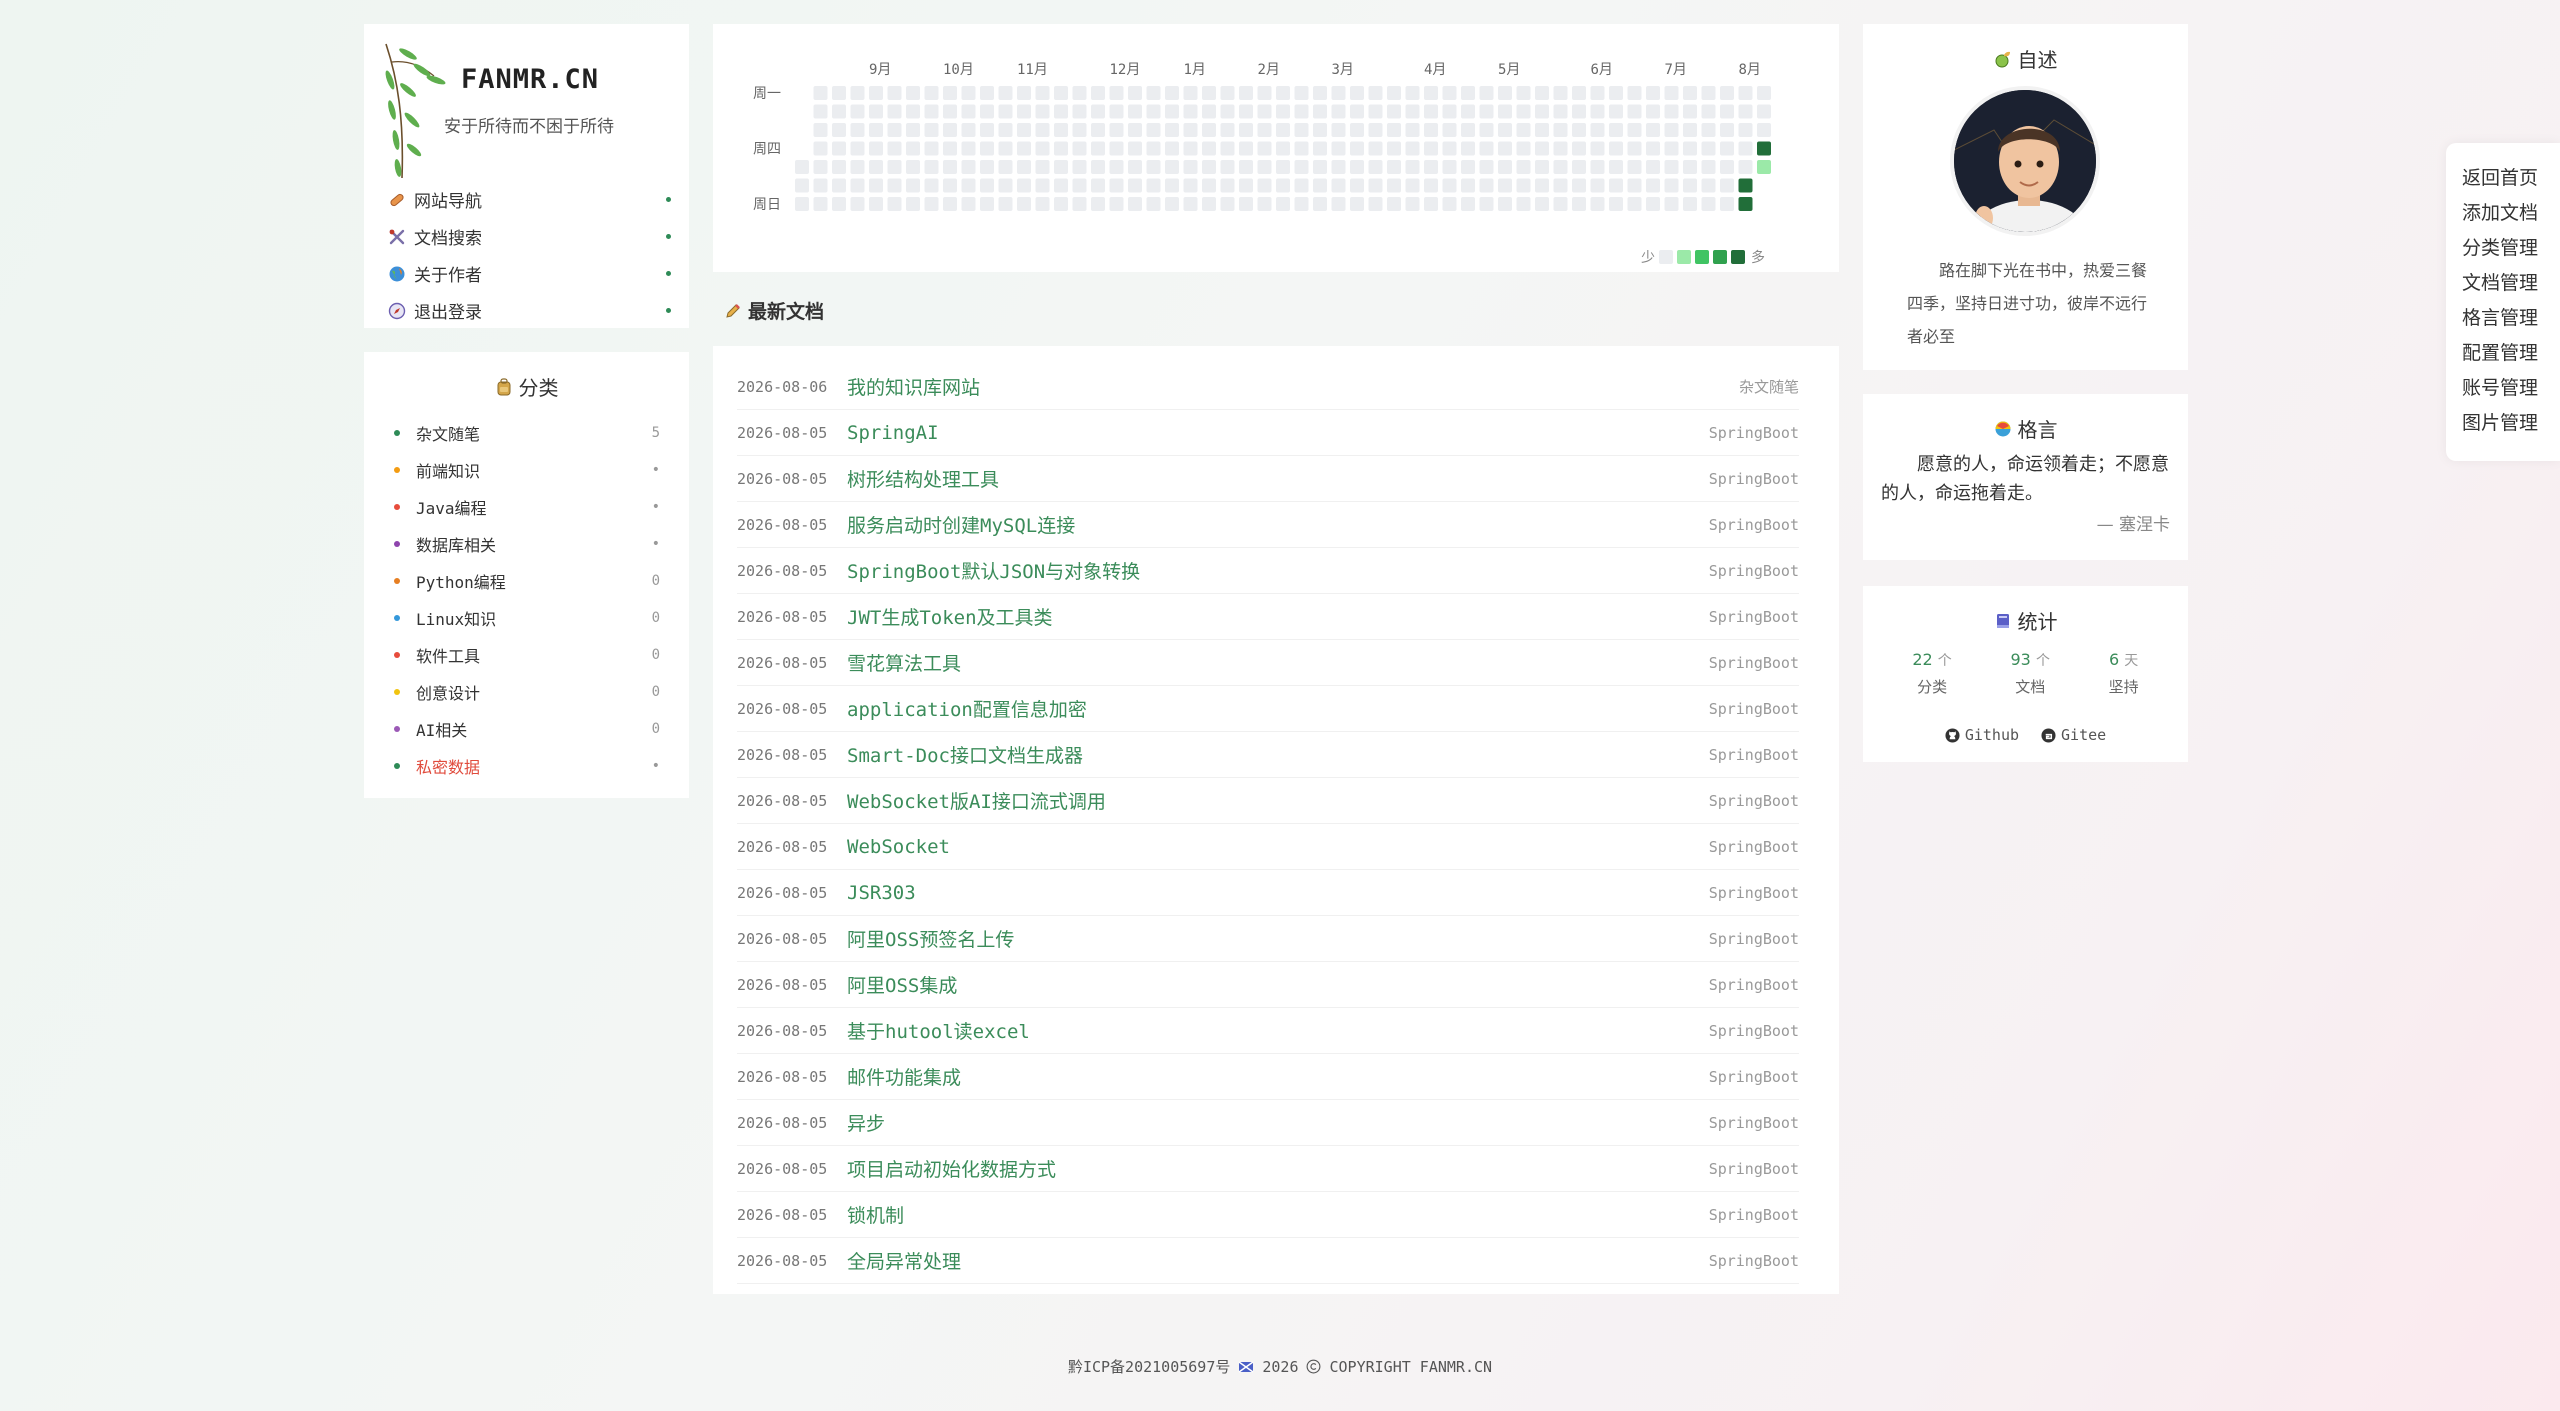 This screenshot has height=1411, width=2560. I want to click on nav-item-doc-search: 文档搜索, so click(529, 236).